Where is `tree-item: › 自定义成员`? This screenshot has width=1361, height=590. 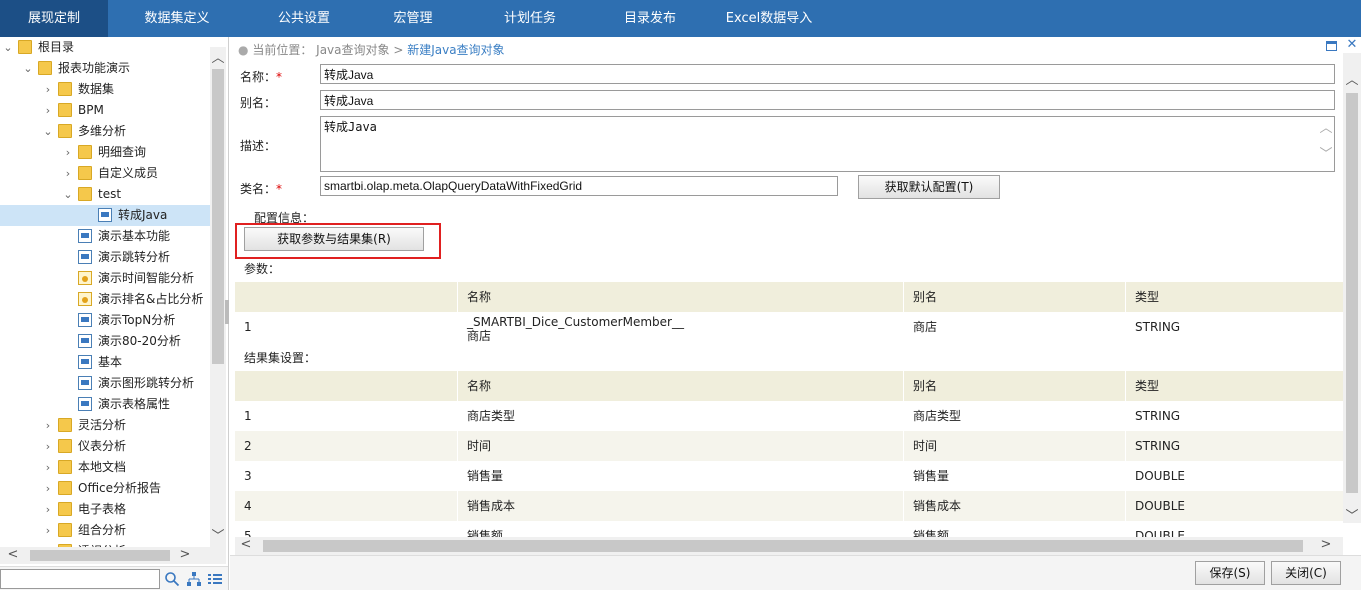
tree-item: › 自定义成员 is located at coordinates (105, 173).